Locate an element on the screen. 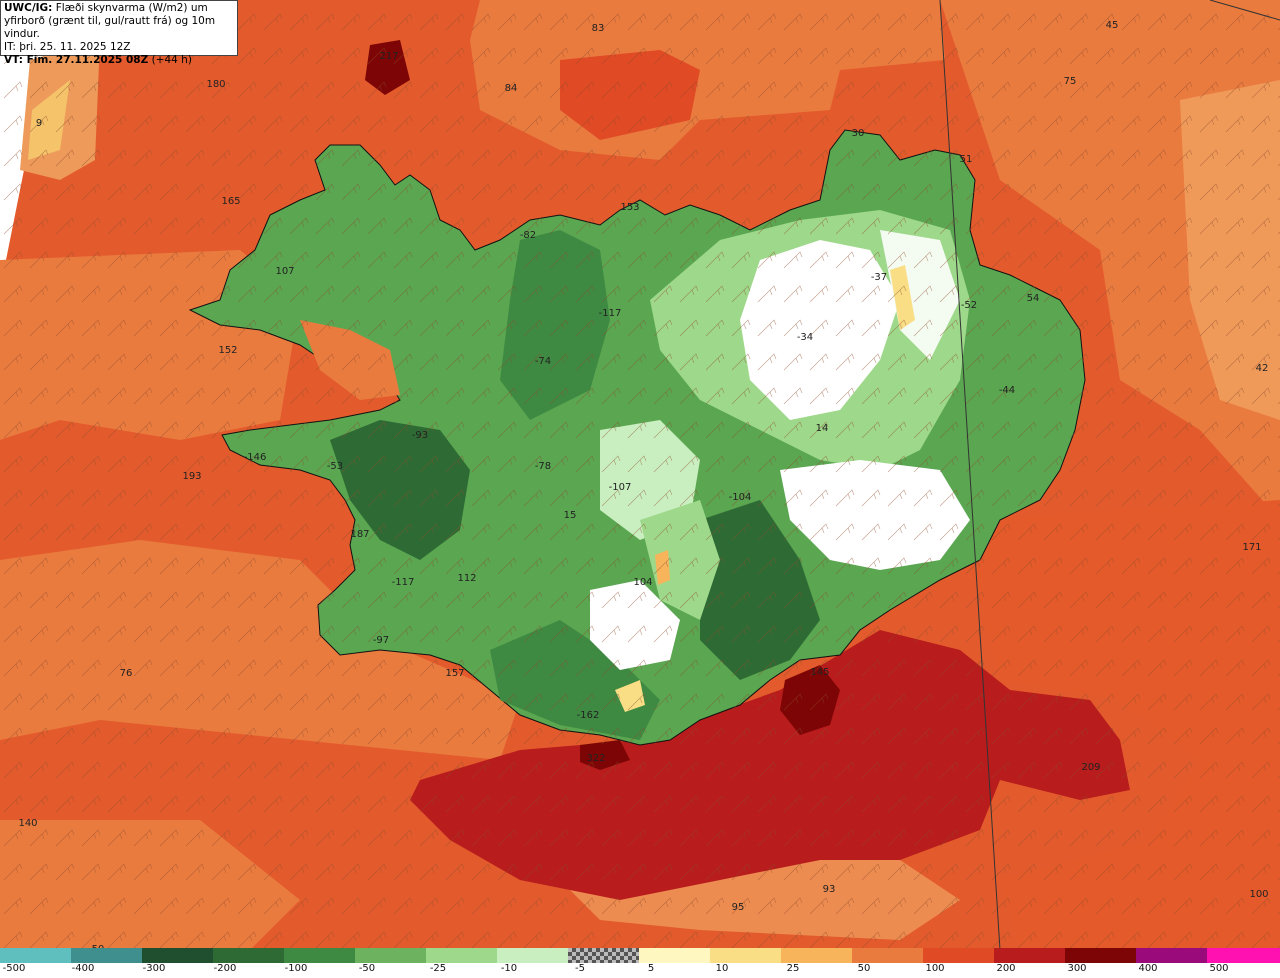  header-line-1: UWC/IG: Flæði skynvarma (W/m2) um is located at coordinates (119, 8).